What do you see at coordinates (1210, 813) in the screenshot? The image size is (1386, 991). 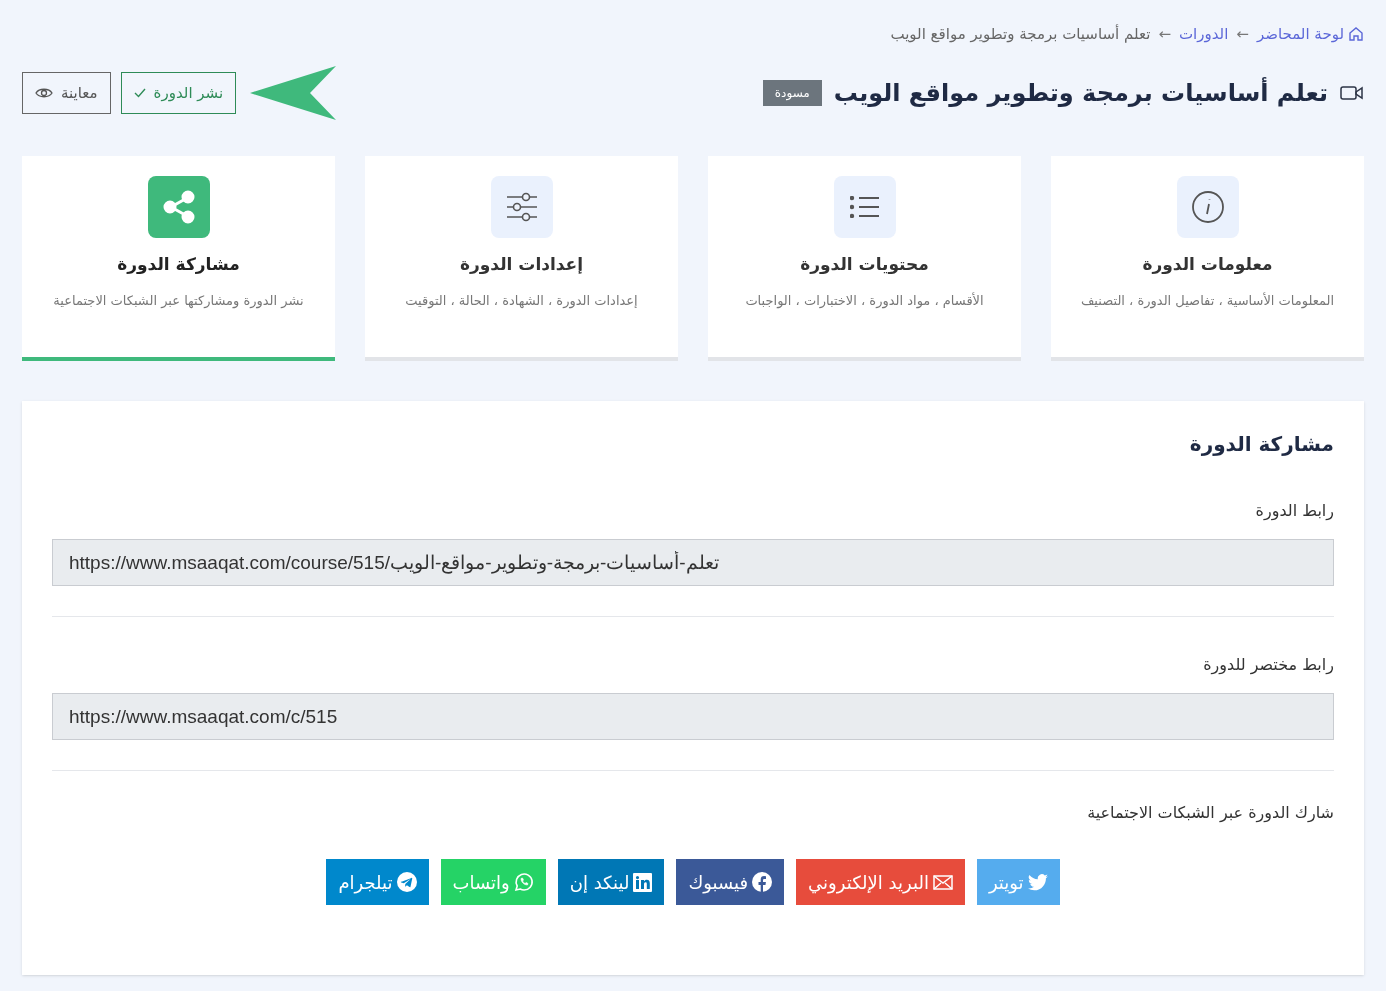 I see `share-label: شارك الدورة عبر الشبكات الاجتماعية` at bounding box center [1210, 813].